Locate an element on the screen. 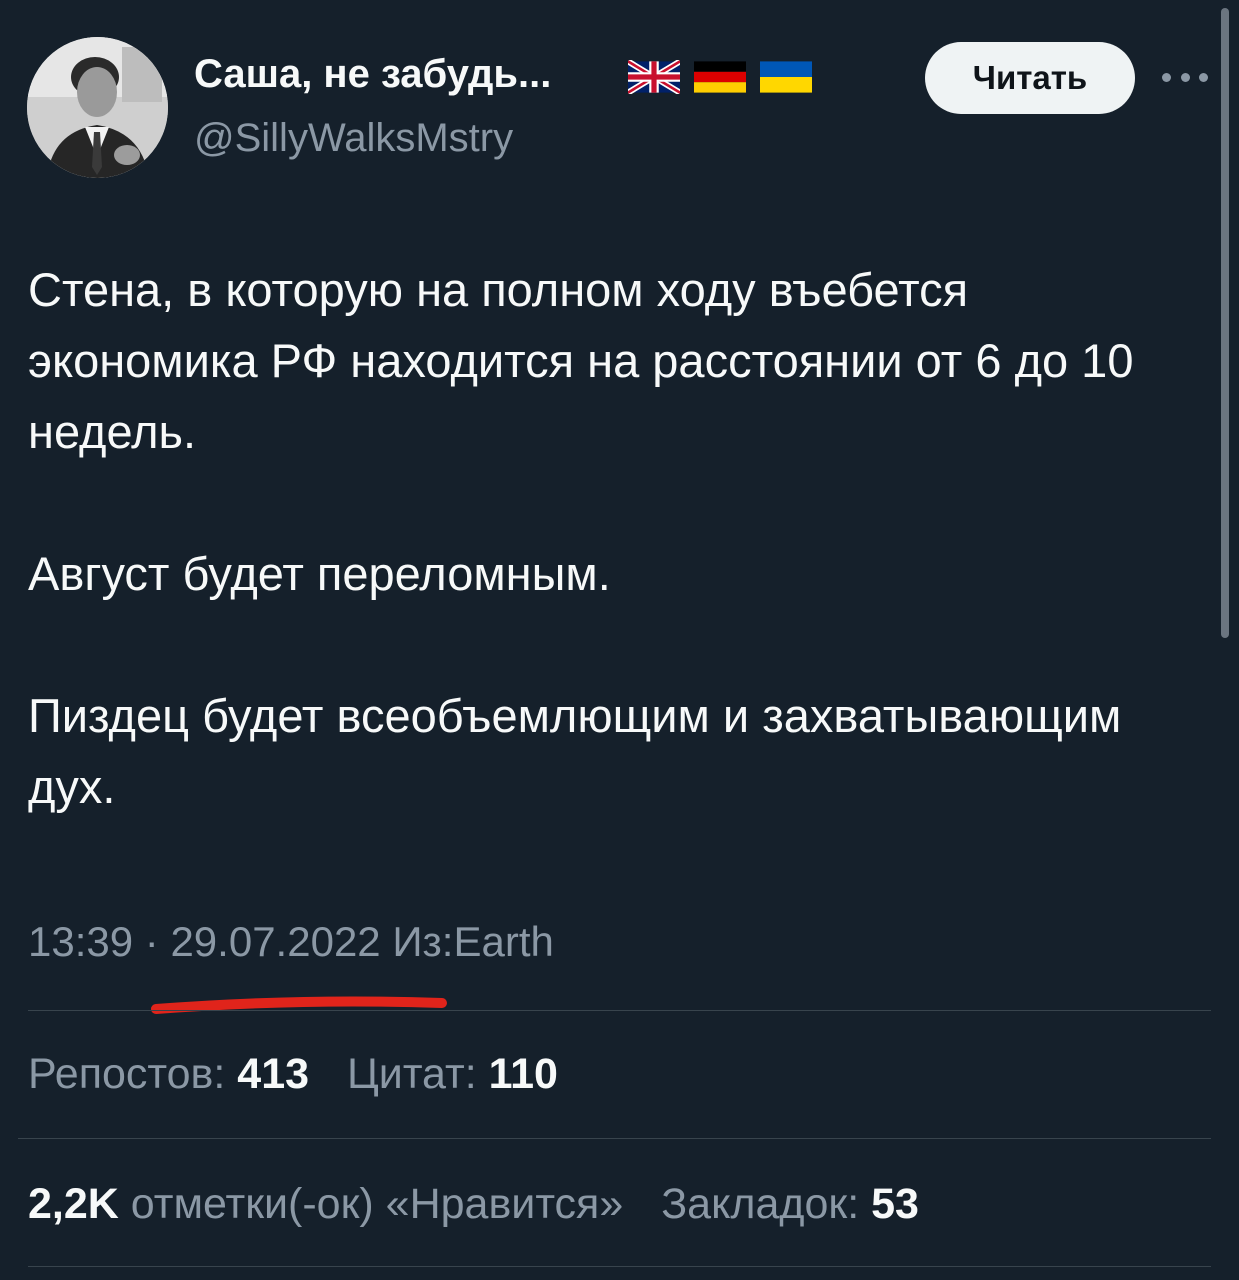 The height and width of the screenshot is (1280, 1239). ukraine-flag-icon is located at coordinates (786, 77).